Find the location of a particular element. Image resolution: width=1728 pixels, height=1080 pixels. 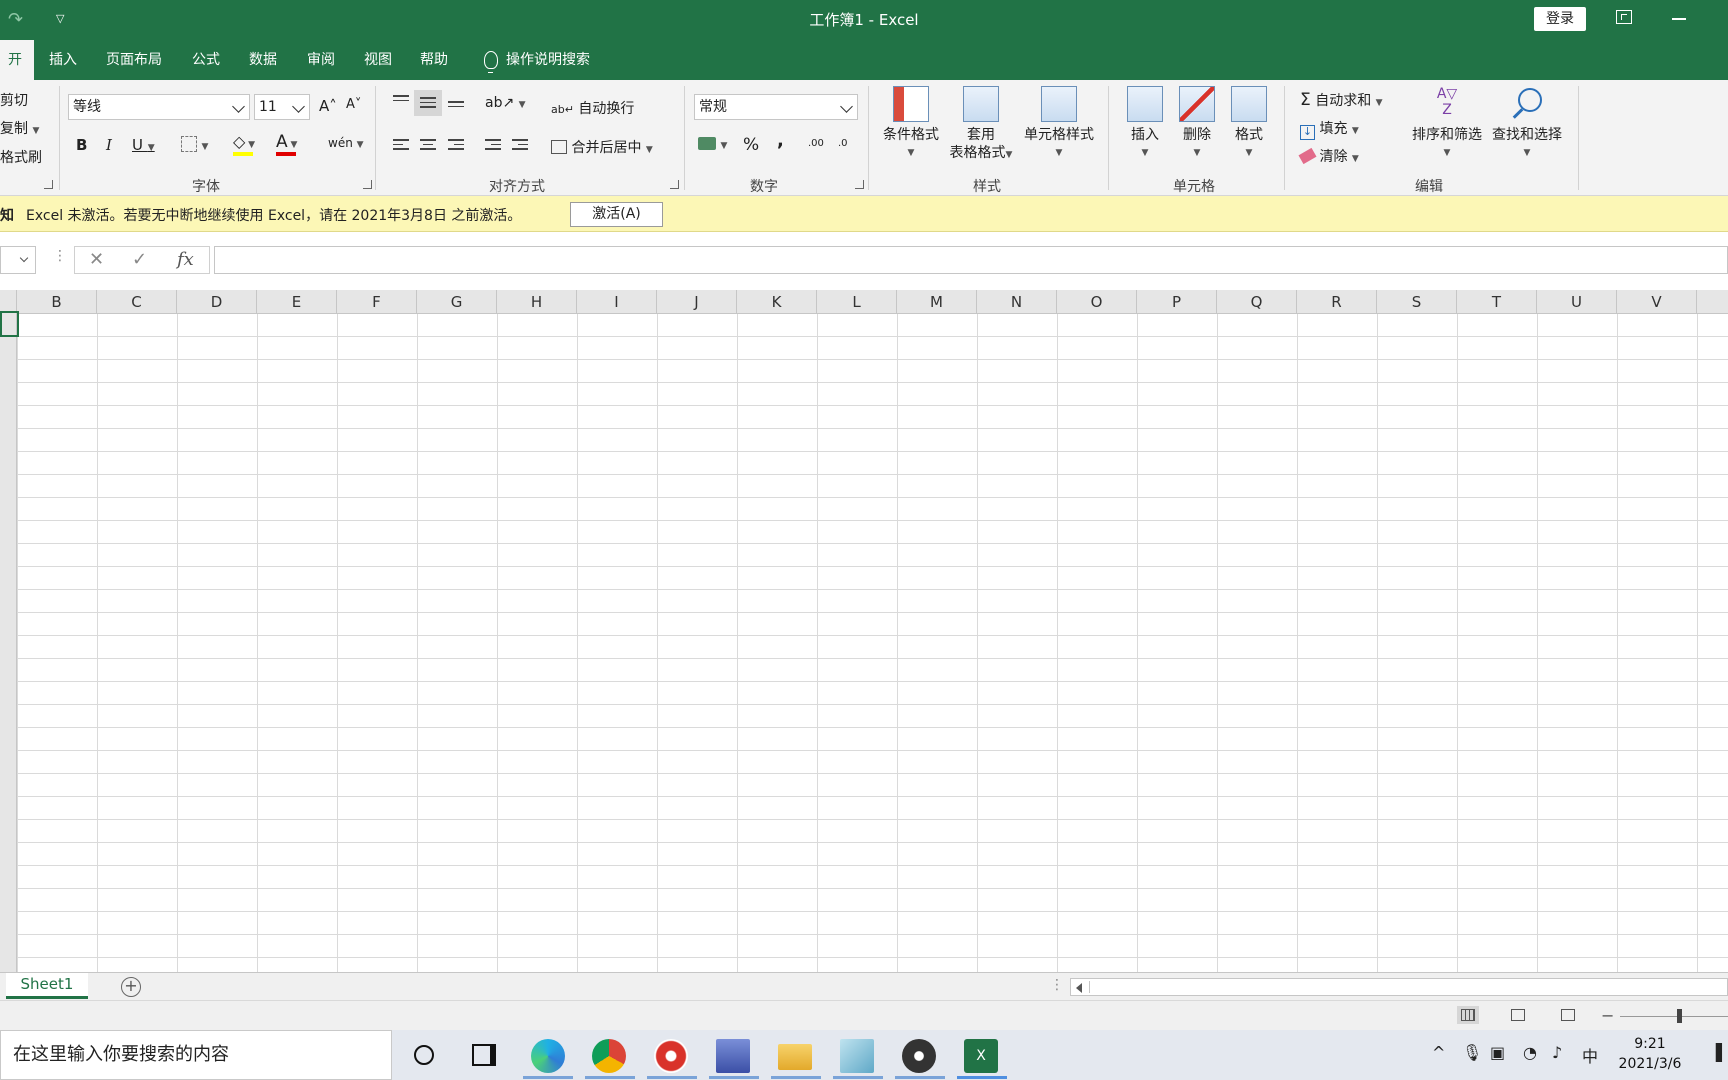

minimize-icon is located at coordinates (1679, 19).